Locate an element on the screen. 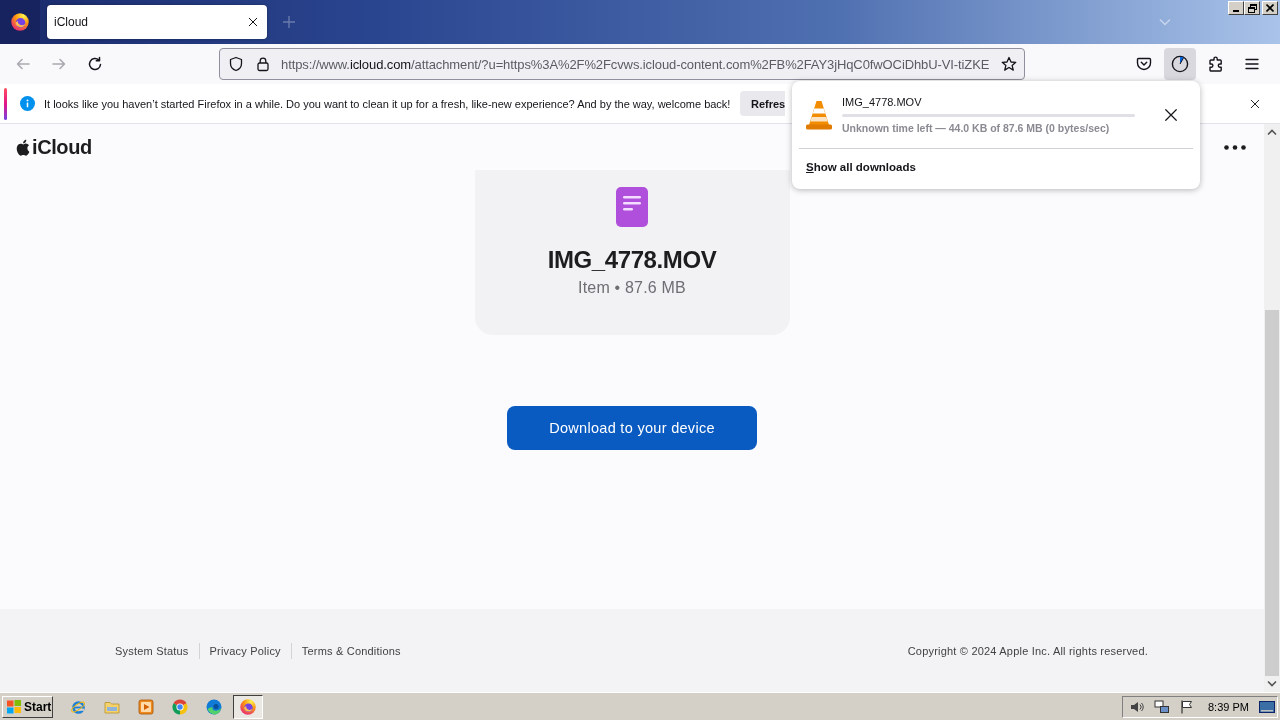 This screenshot has height=720, width=1280. file-details: Item • 87.6 MB is located at coordinates (632, 288).